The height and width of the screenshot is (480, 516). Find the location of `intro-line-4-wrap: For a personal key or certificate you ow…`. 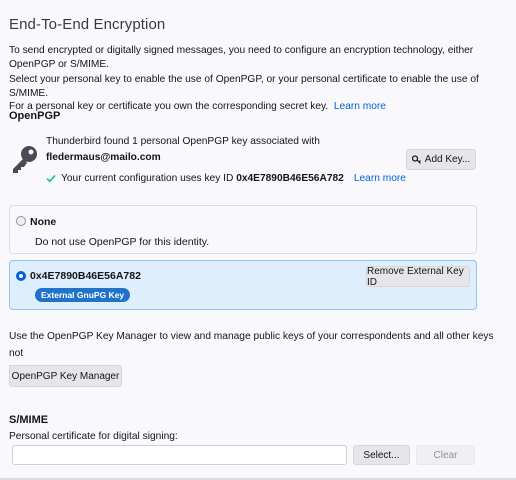

intro-line-4-wrap: For a personal key or certificate you ow… is located at coordinates (259, 107).